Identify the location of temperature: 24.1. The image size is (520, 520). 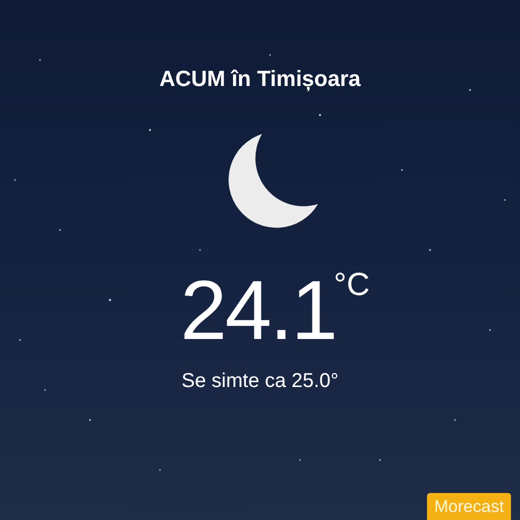
(258, 310).